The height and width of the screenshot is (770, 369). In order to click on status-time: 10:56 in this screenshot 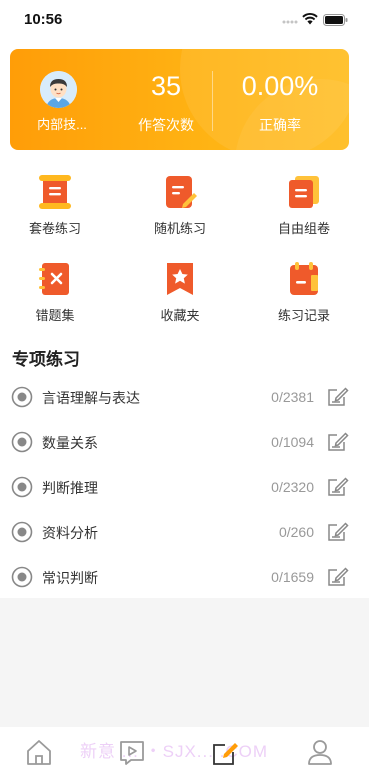, I will do `click(43, 19)`.